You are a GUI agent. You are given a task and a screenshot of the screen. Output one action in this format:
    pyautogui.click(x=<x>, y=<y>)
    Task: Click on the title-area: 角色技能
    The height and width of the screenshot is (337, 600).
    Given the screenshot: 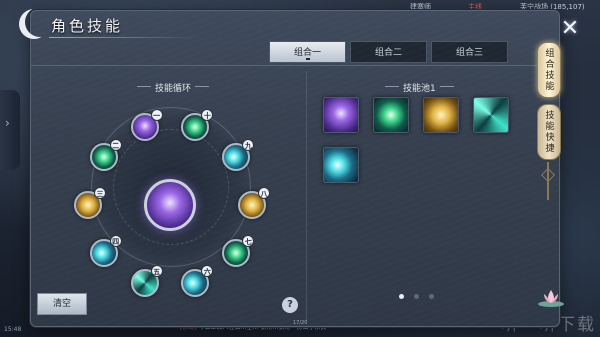 What is the action you would take?
    pyautogui.click(x=109, y=25)
    